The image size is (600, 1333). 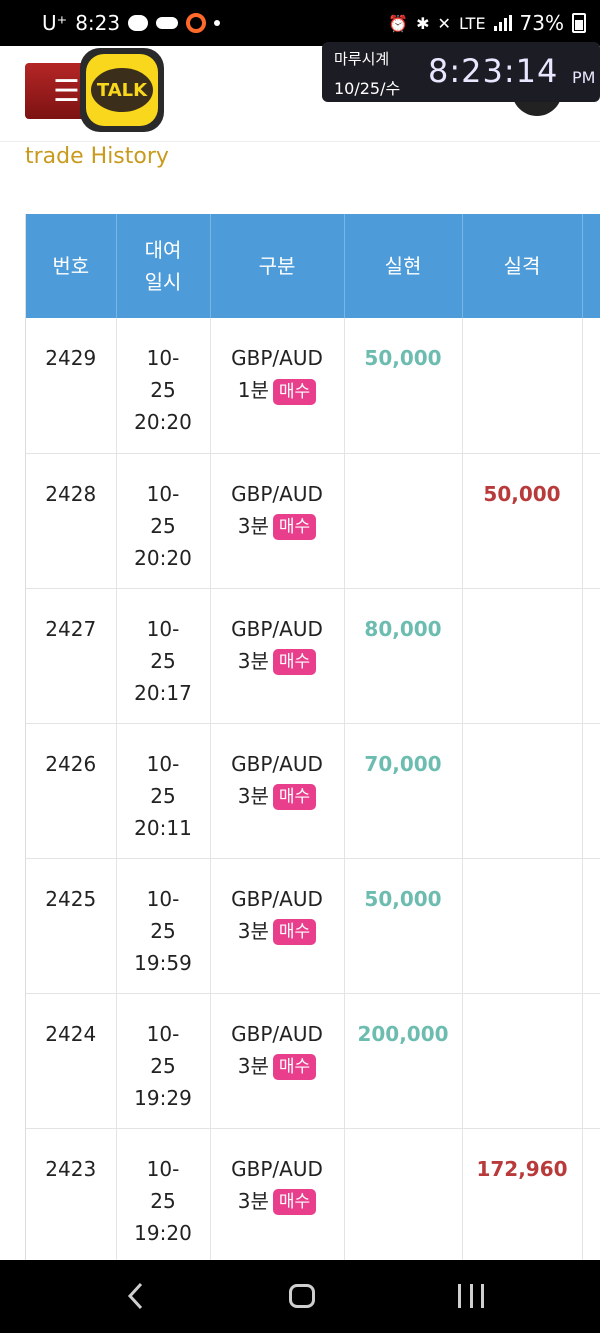 What do you see at coordinates (472, 23) in the screenshot?
I see `network-type: LTE` at bounding box center [472, 23].